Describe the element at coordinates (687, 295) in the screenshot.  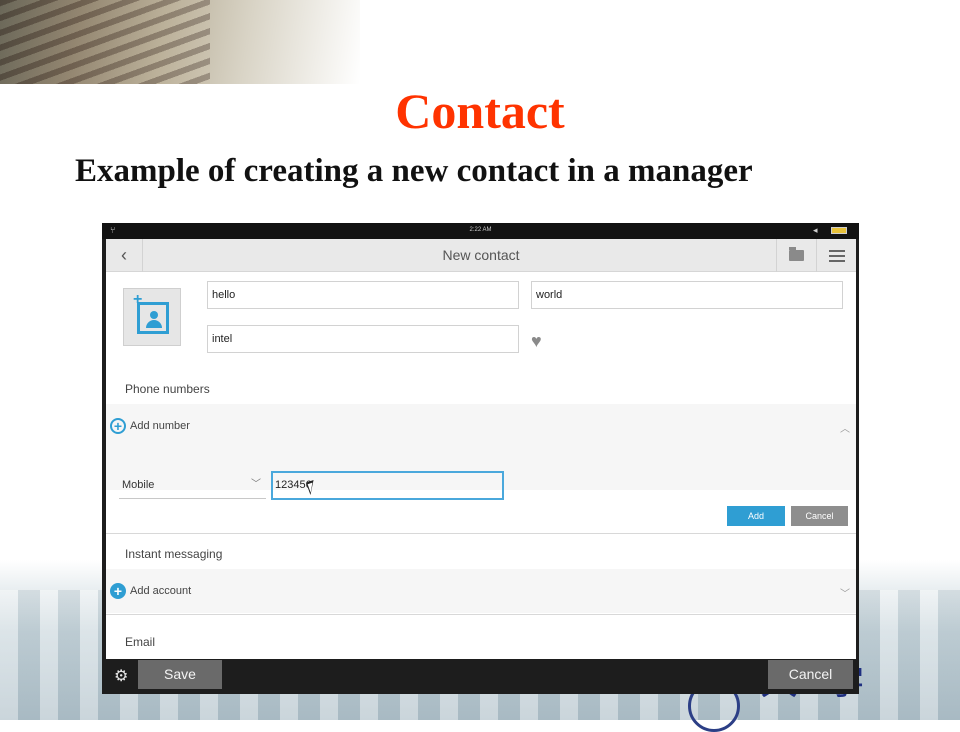
I see `last-name-field: world` at that location.